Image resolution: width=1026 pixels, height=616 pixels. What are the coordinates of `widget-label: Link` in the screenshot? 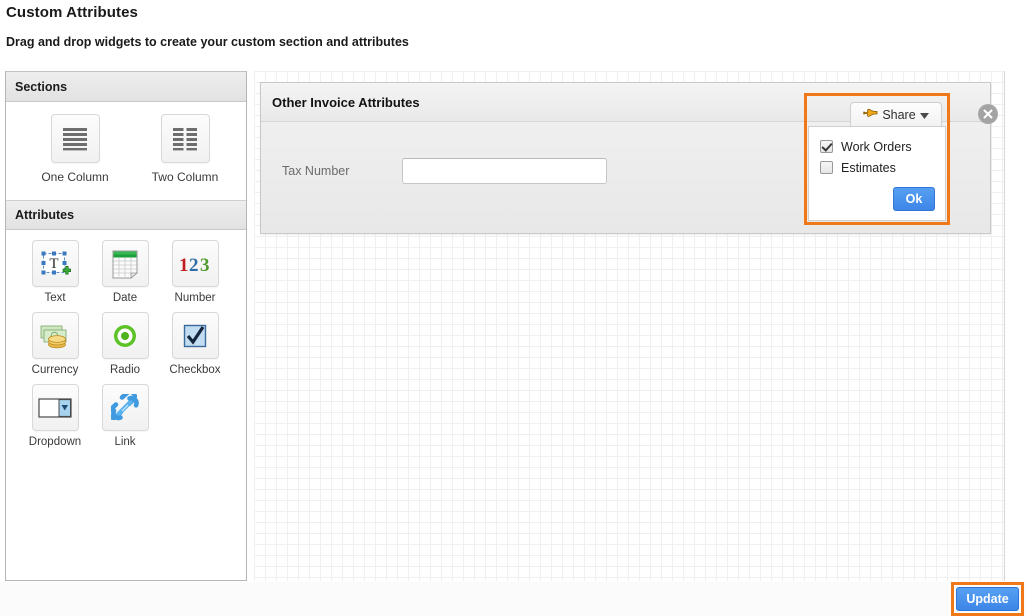 It's located at (125, 442).